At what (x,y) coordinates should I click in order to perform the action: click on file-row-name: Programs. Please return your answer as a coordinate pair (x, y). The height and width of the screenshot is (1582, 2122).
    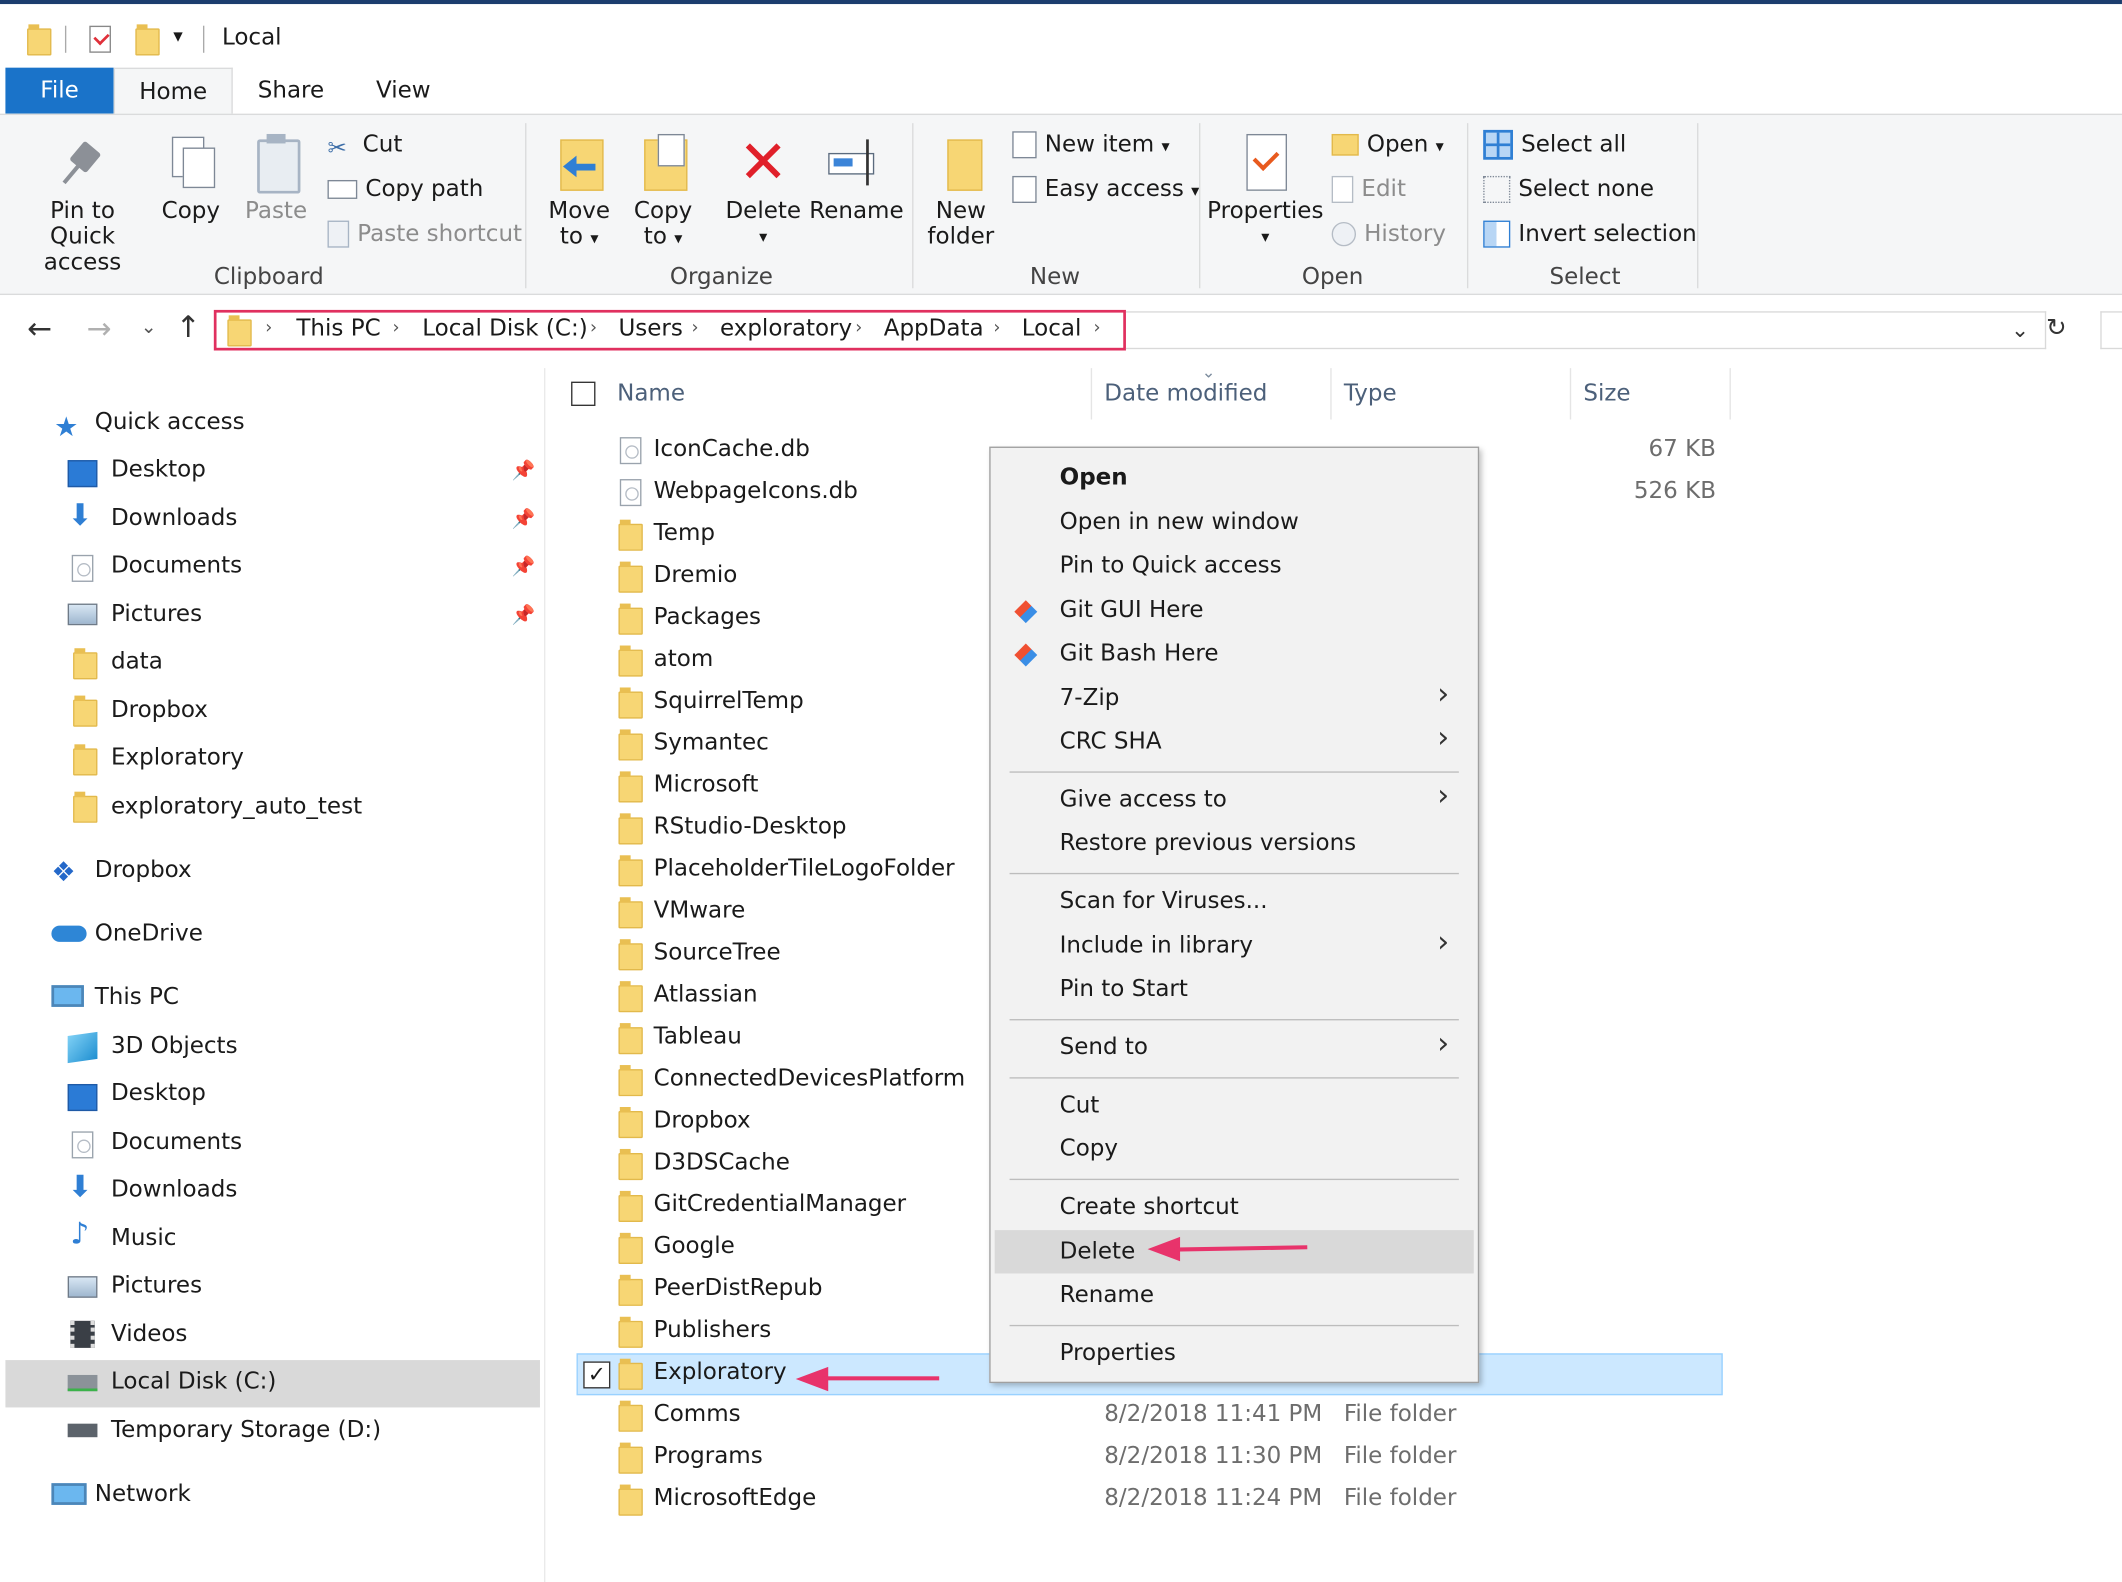
    Looking at the image, I should click on (708, 1456).